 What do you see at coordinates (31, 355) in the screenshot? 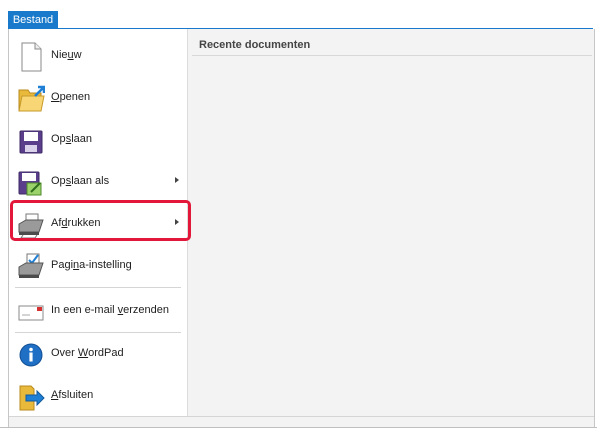
I see `info-icon` at bounding box center [31, 355].